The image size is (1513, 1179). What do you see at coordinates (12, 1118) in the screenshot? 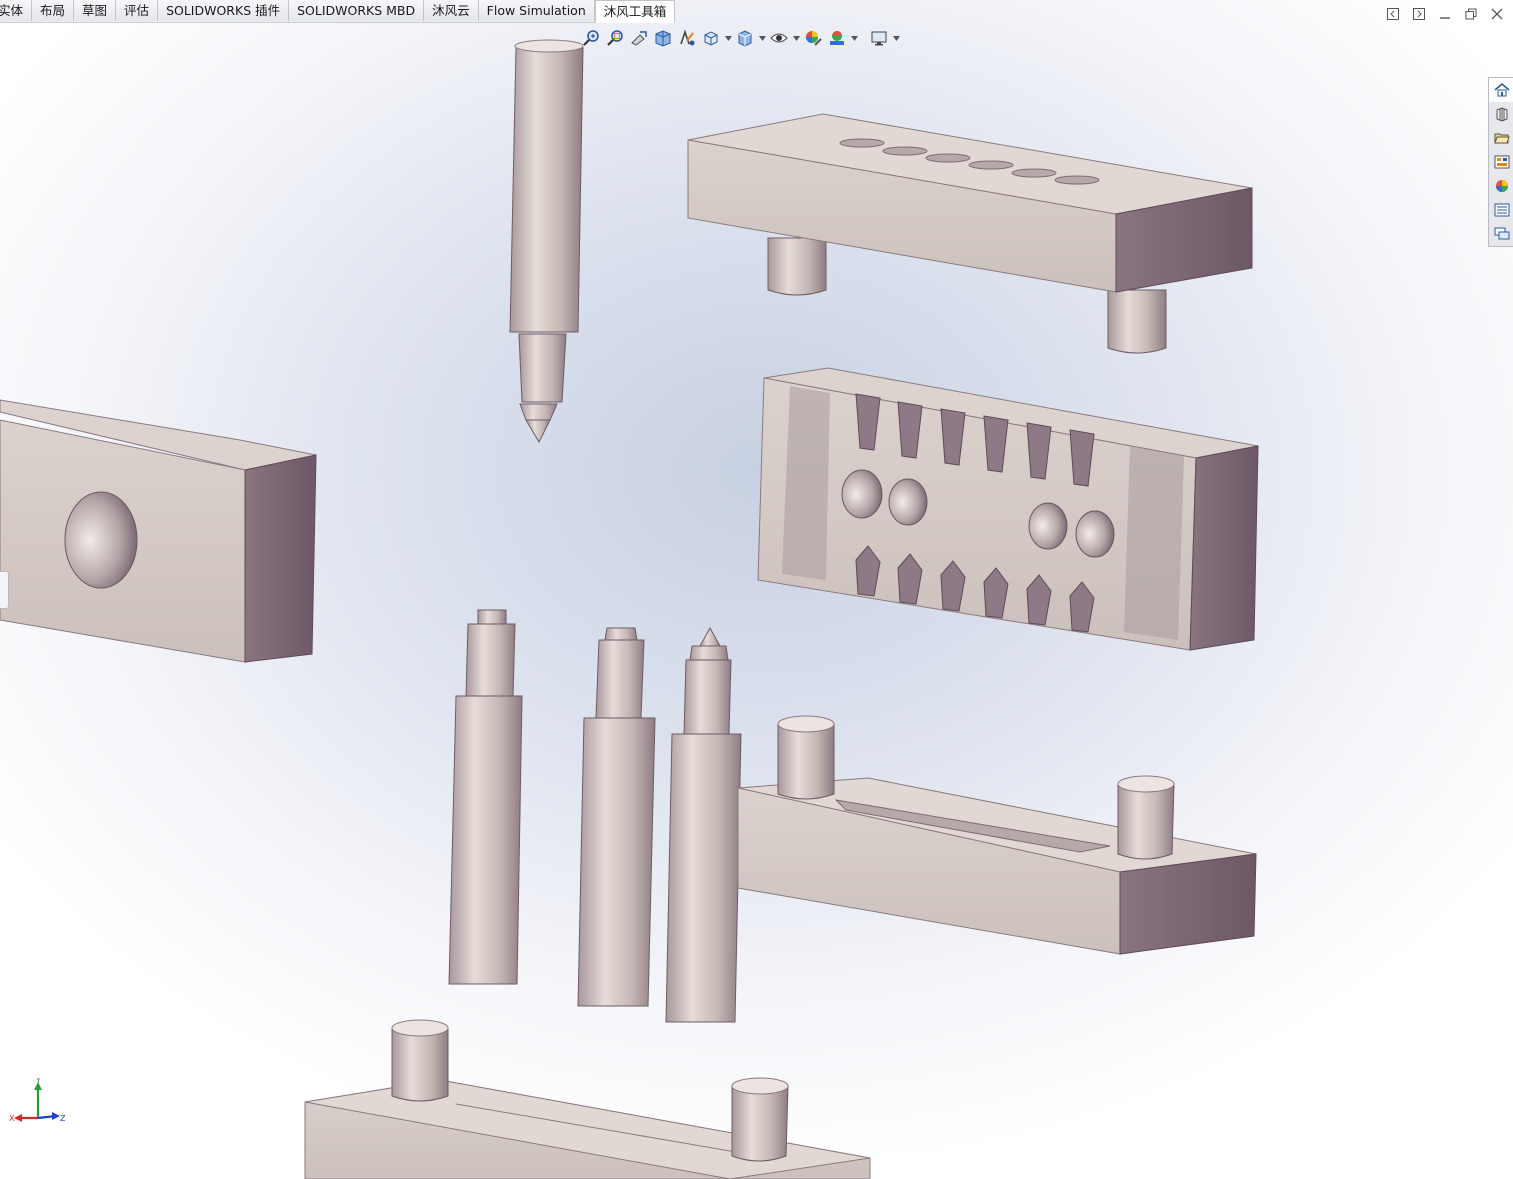
I see `triad-x-label: X` at bounding box center [12, 1118].